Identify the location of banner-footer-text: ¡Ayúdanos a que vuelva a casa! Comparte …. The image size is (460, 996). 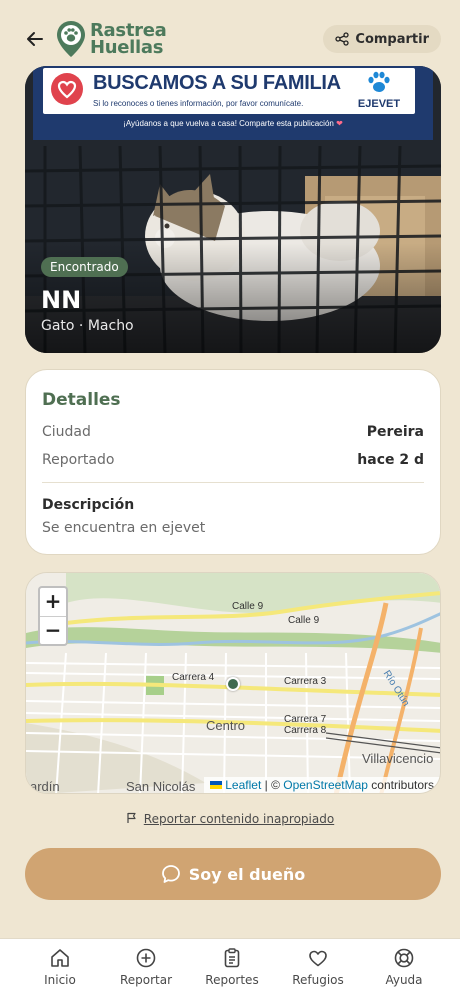
(228, 123).